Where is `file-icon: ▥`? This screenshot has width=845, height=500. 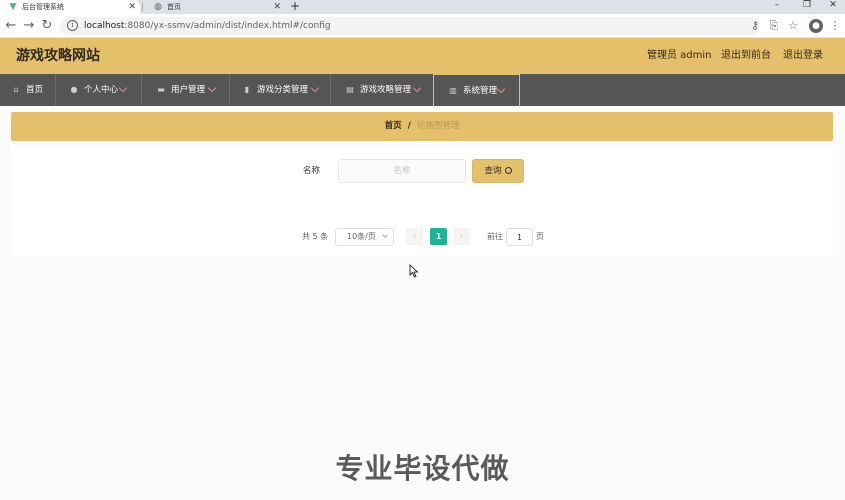
file-icon: ▥ is located at coordinates (453, 90).